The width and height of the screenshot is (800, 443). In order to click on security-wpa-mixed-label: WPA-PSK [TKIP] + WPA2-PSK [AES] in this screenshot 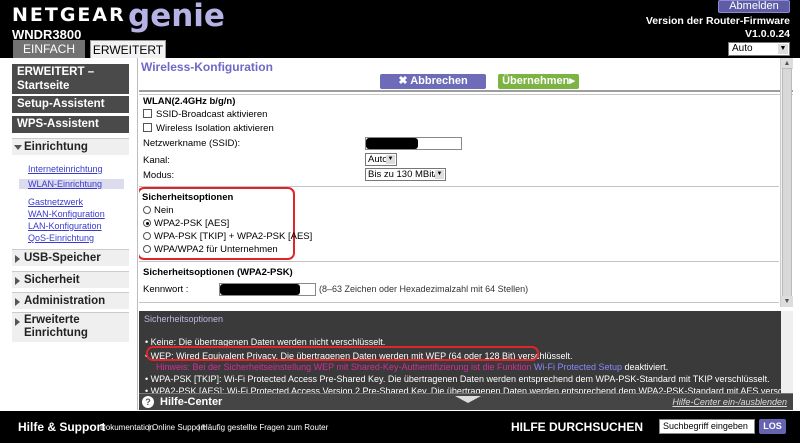, I will do `click(233, 236)`.